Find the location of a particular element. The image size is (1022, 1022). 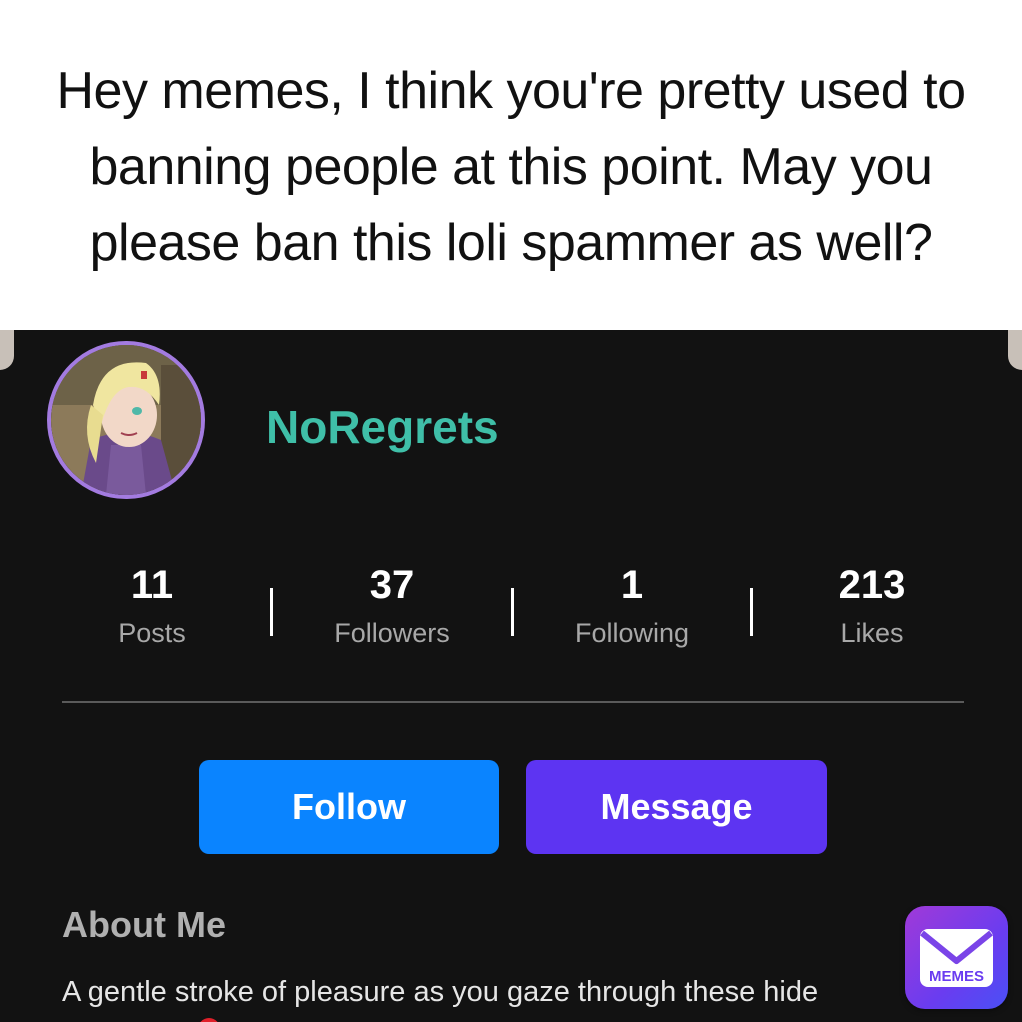

stat-posts-value: 11 is located at coordinates (152, 585).